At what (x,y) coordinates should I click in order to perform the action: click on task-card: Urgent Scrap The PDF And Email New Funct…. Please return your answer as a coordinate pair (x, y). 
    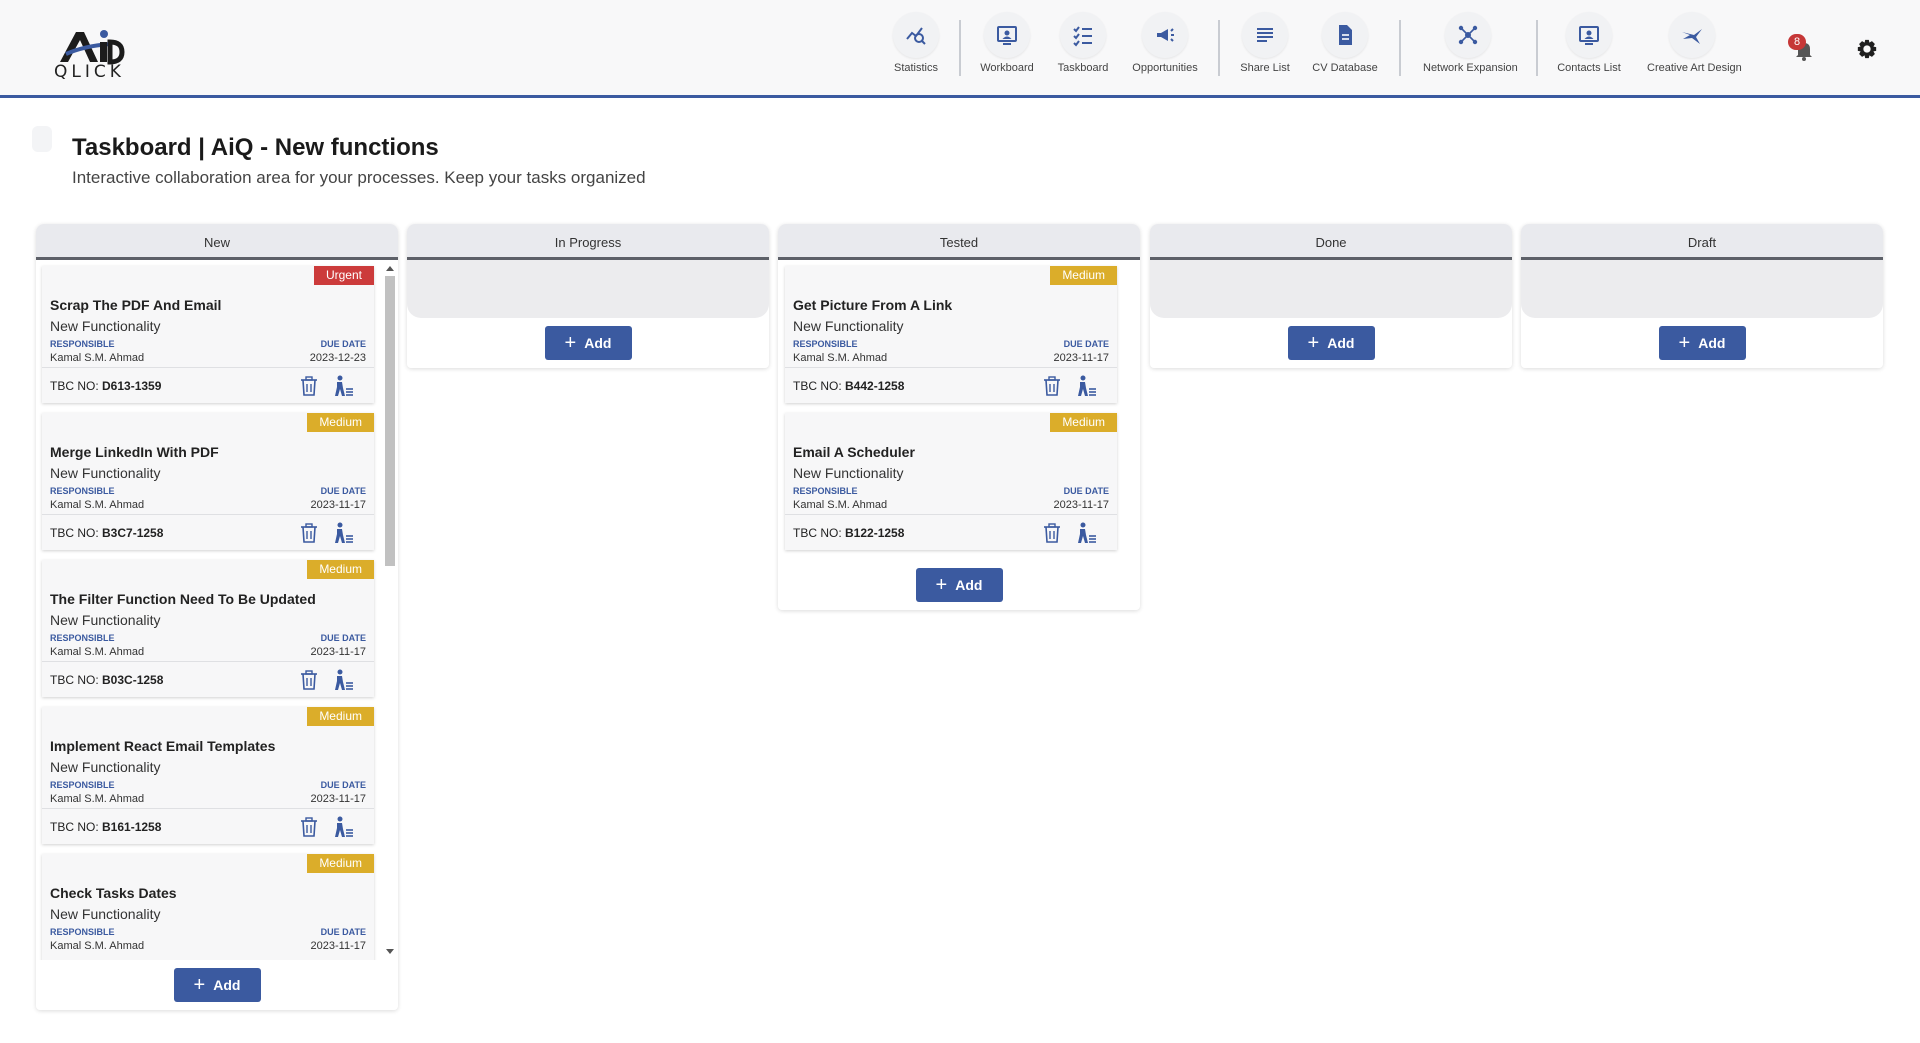
    Looking at the image, I should click on (208, 334).